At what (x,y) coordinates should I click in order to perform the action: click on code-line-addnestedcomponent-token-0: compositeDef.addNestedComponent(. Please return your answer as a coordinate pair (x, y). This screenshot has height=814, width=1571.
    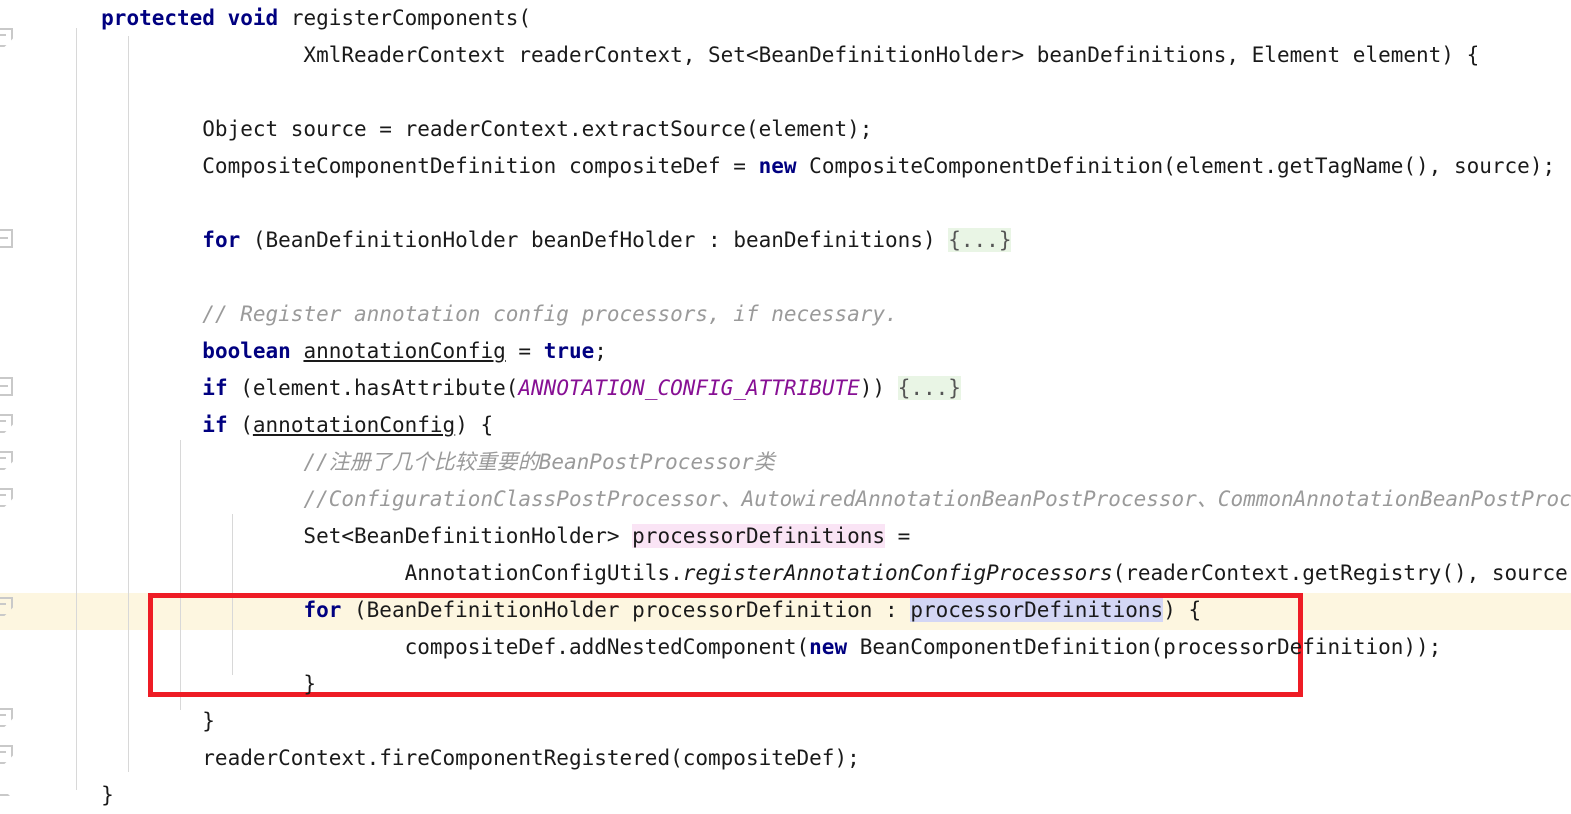
    Looking at the image, I should click on (405, 647).